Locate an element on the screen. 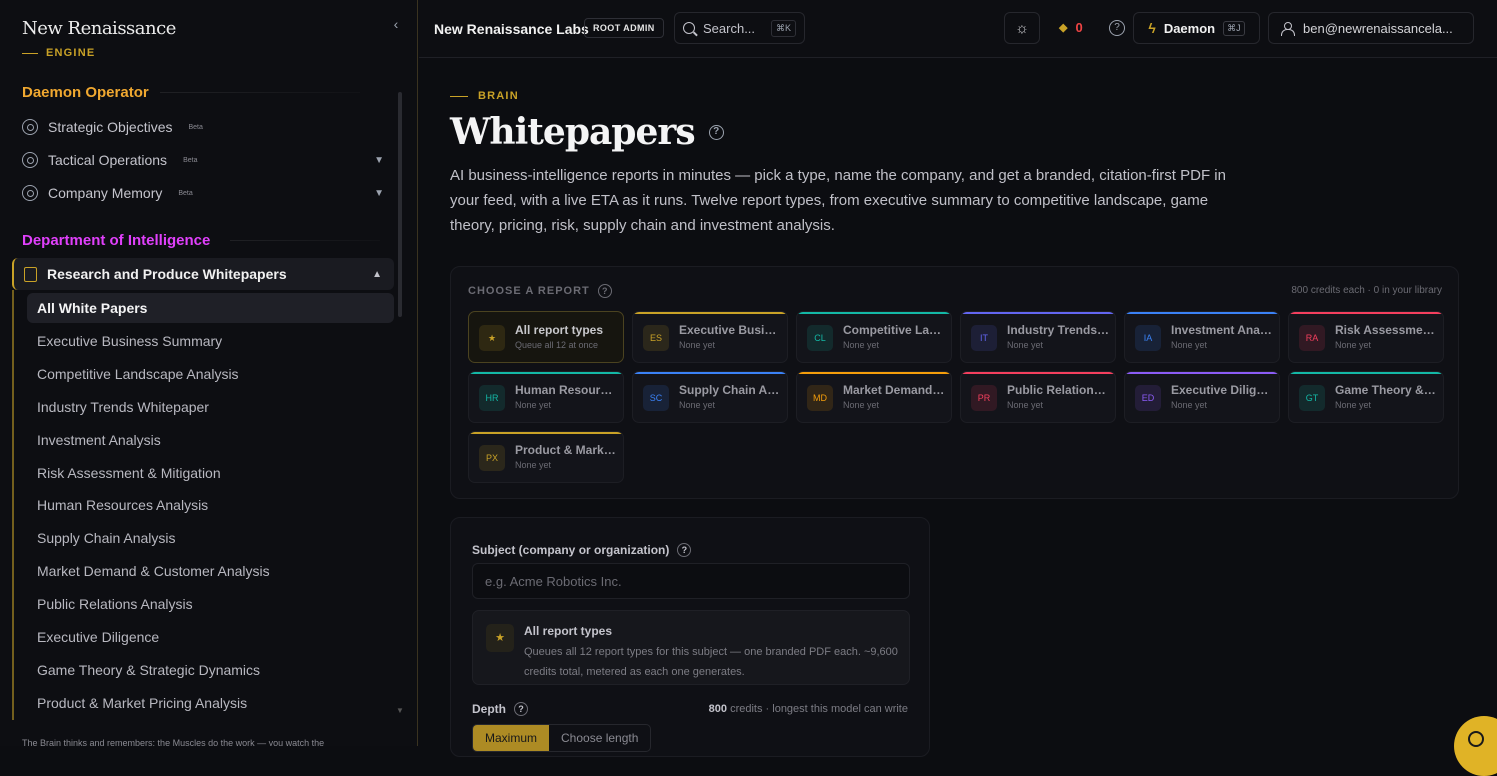 Image resolution: width=1497 pixels, height=776 pixels. sidebar-subitem: Risk Assessment & Mitigation is located at coordinates (210, 473).